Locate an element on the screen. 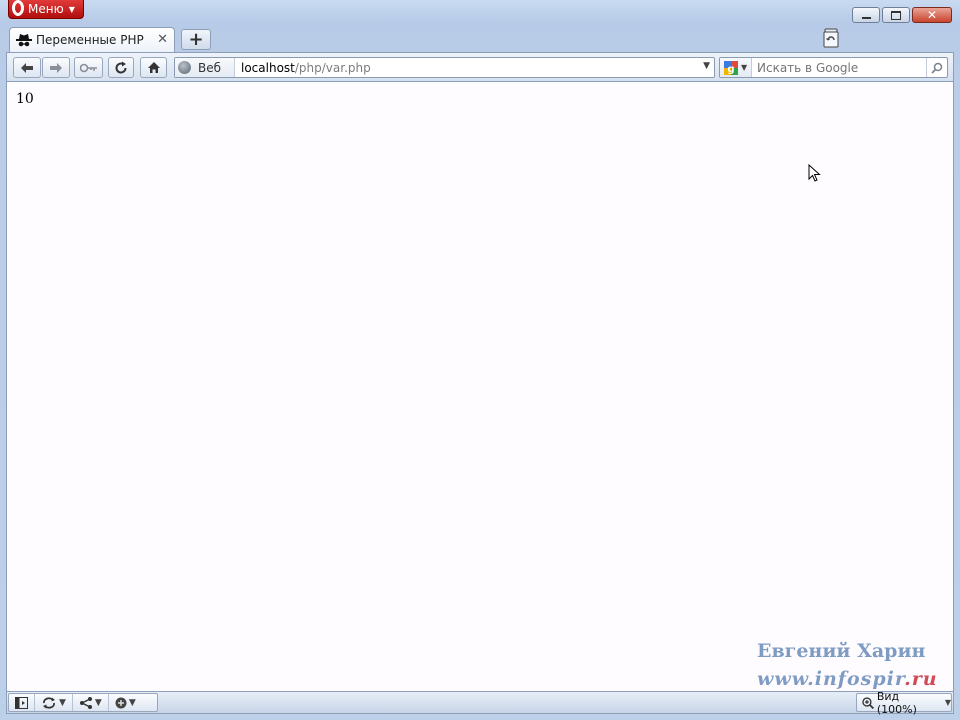 The image size is (960, 720). panel-toggle-button is located at coordinates (22, 702).